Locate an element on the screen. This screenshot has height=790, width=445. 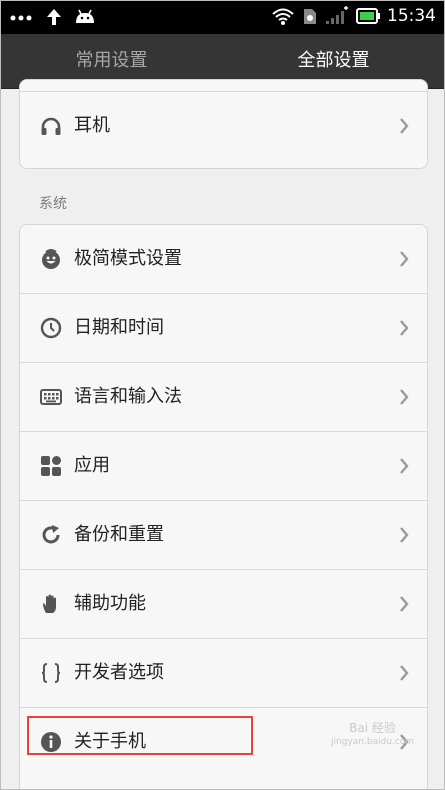
settings-item-accessibility: 辅助功能 is located at coordinates (223, 604).